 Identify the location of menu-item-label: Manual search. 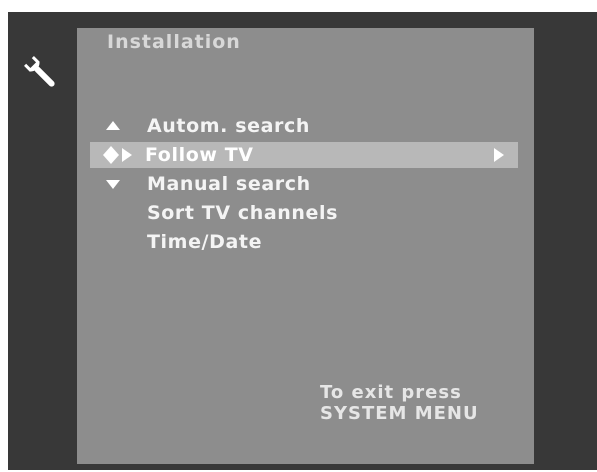
(229, 184).